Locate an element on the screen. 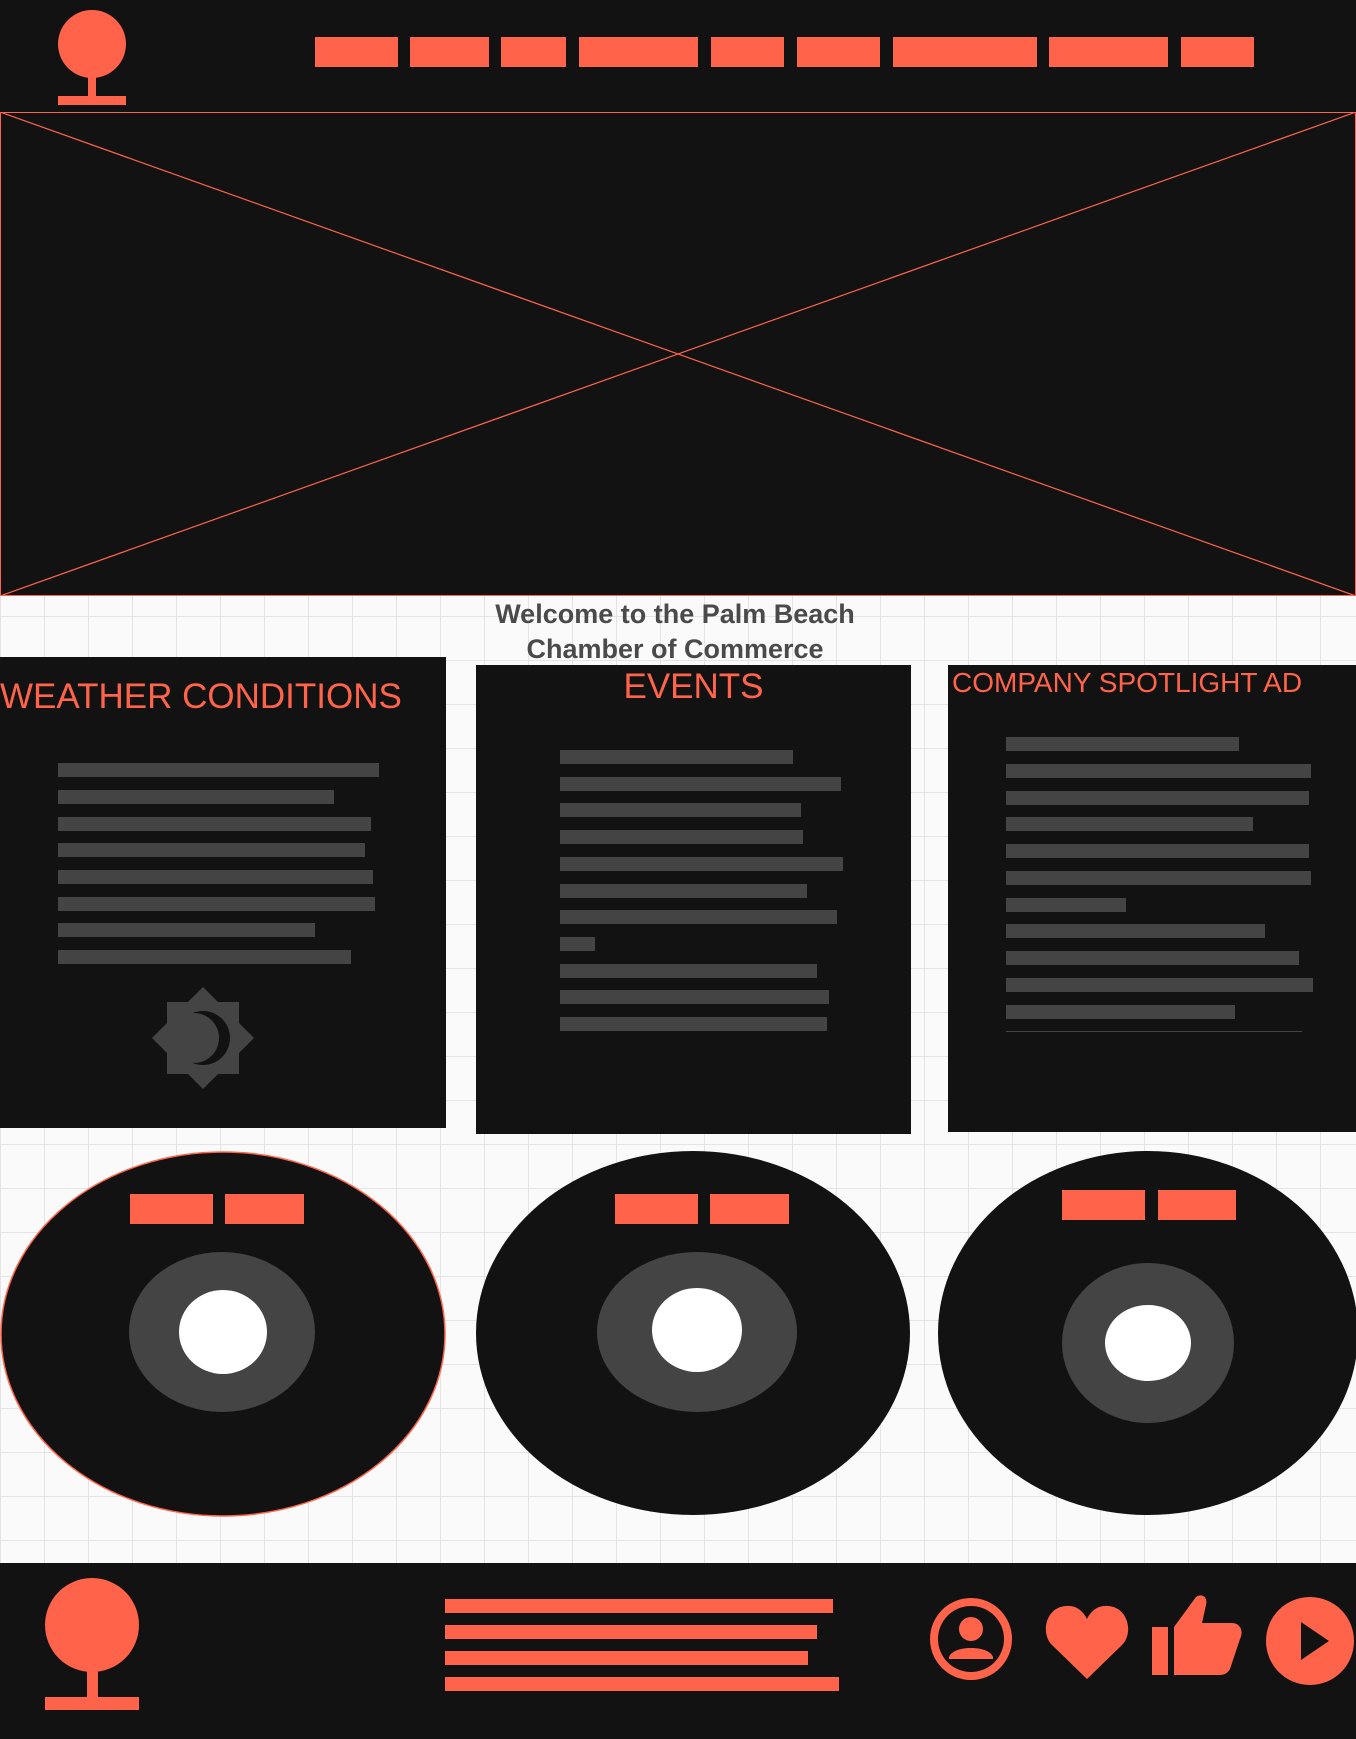 The height and width of the screenshot is (1739, 1356). media-1-button-b is located at coordinates (264, 1209).